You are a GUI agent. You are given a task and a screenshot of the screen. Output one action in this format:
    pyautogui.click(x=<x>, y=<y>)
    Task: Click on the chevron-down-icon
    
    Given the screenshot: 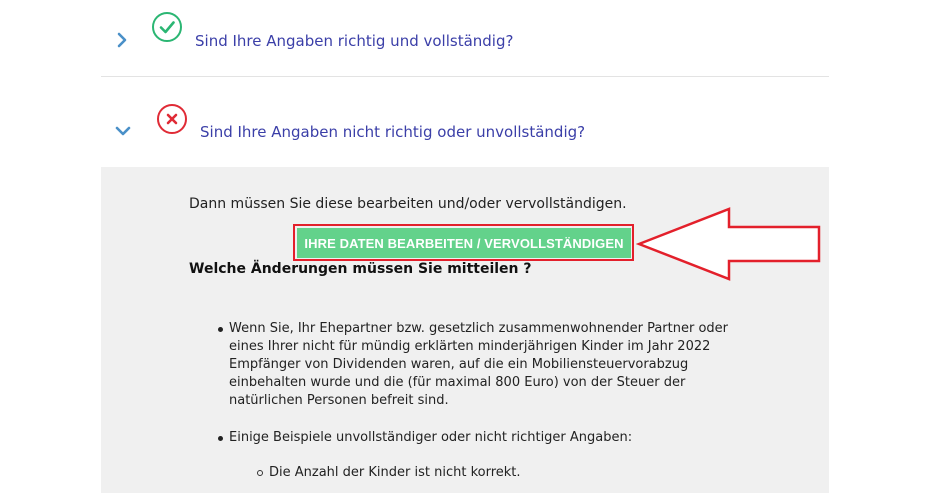 What is the action you would take?
    pyautogui.click(x=123, y=131)
    